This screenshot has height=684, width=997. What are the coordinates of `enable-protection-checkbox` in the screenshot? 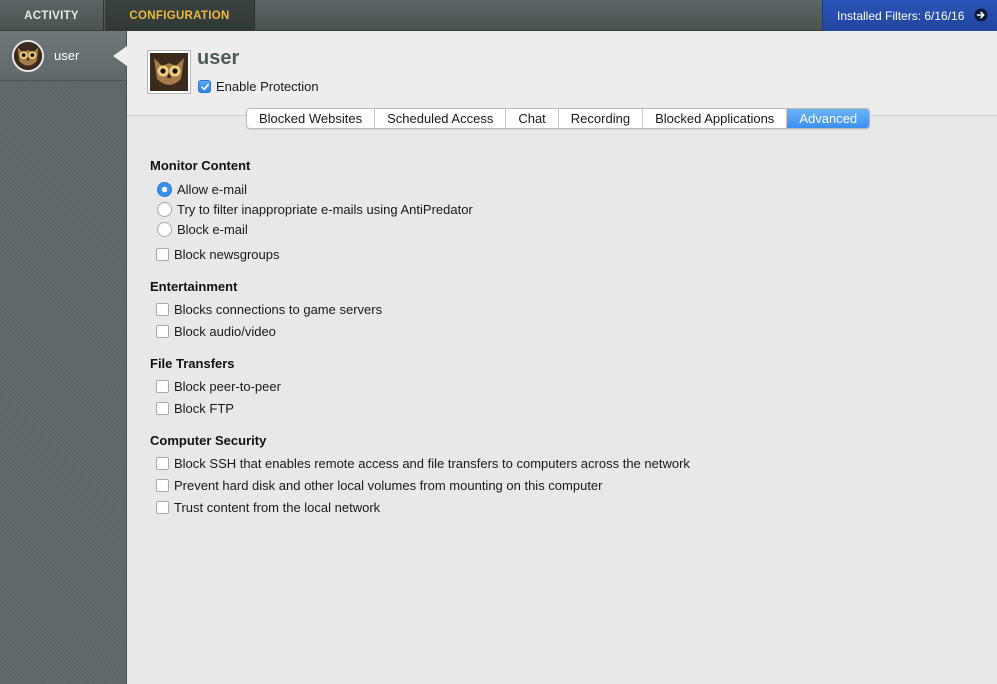 It's located at (204, 86).